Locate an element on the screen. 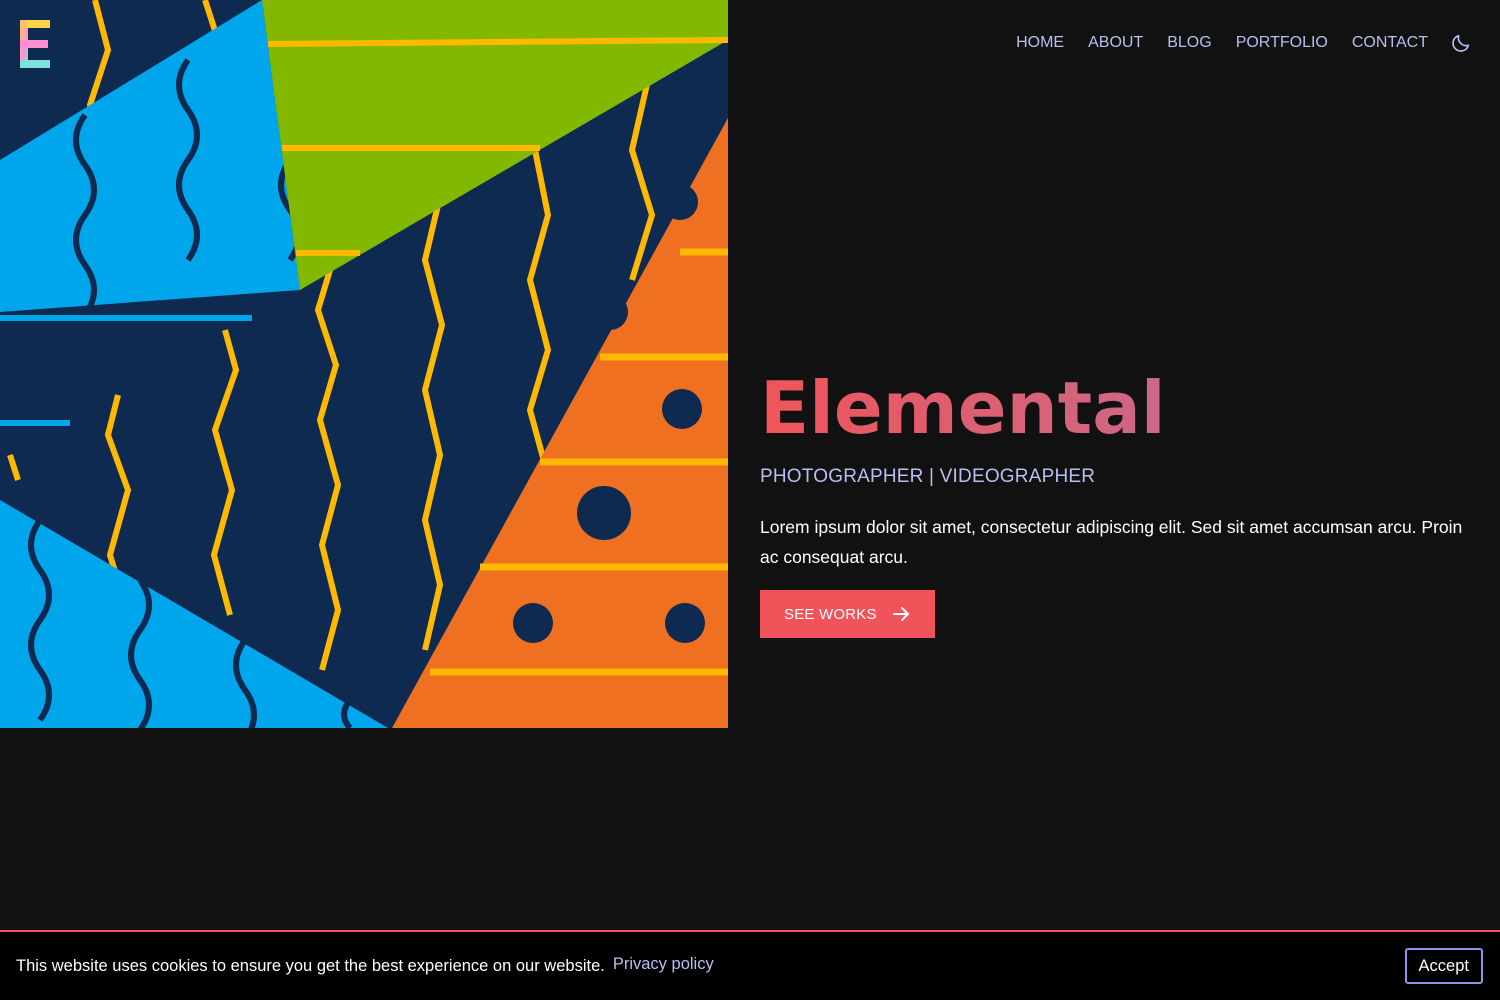 The height and width of the screenshot is (1000, 1500). nav-item-about: ABOUT is located at coordinates (1115, 43).